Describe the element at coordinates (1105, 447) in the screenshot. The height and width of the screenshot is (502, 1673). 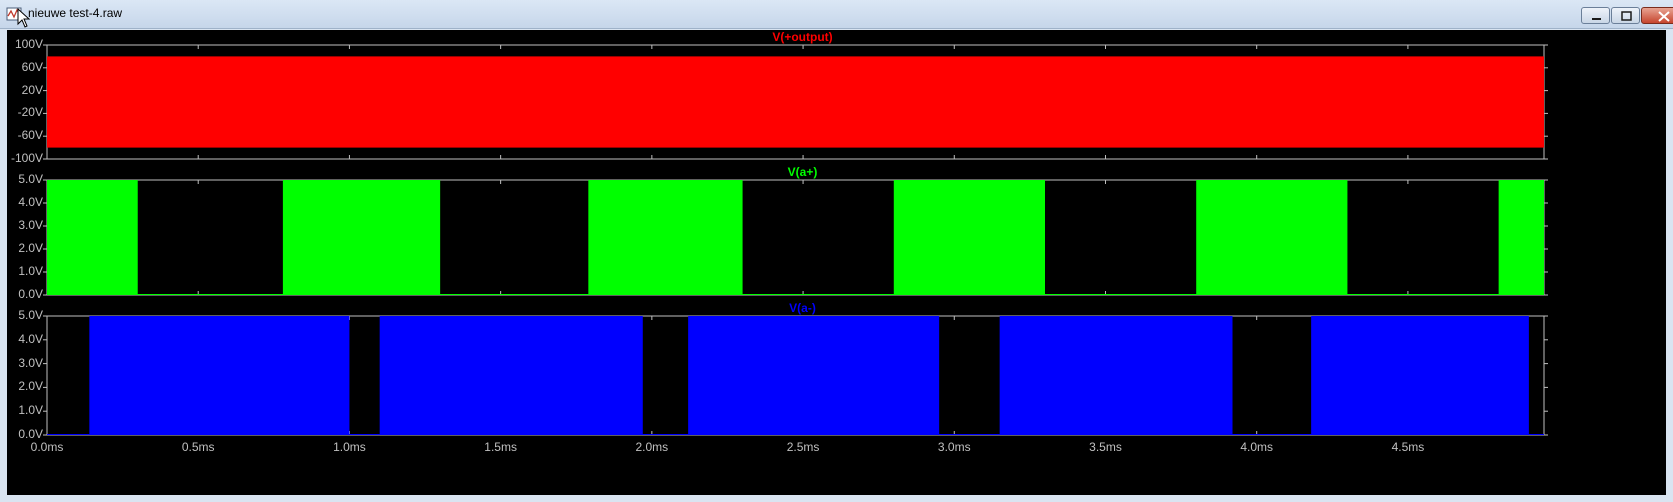
I see `x-tick-label: 3.5ms` at that location.